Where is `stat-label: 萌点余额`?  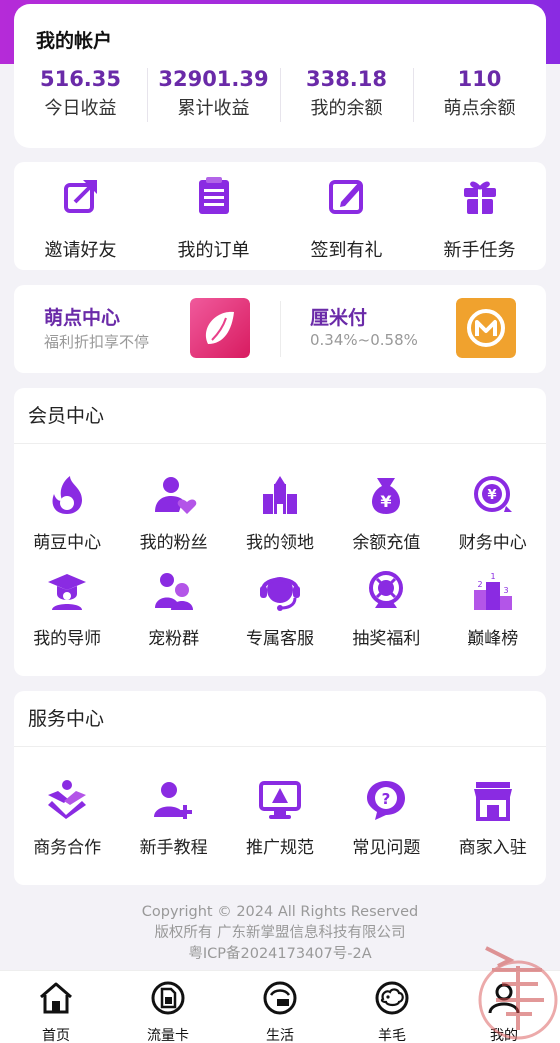
stat-label: 萌点余额 is located at coordinates (479, 108).